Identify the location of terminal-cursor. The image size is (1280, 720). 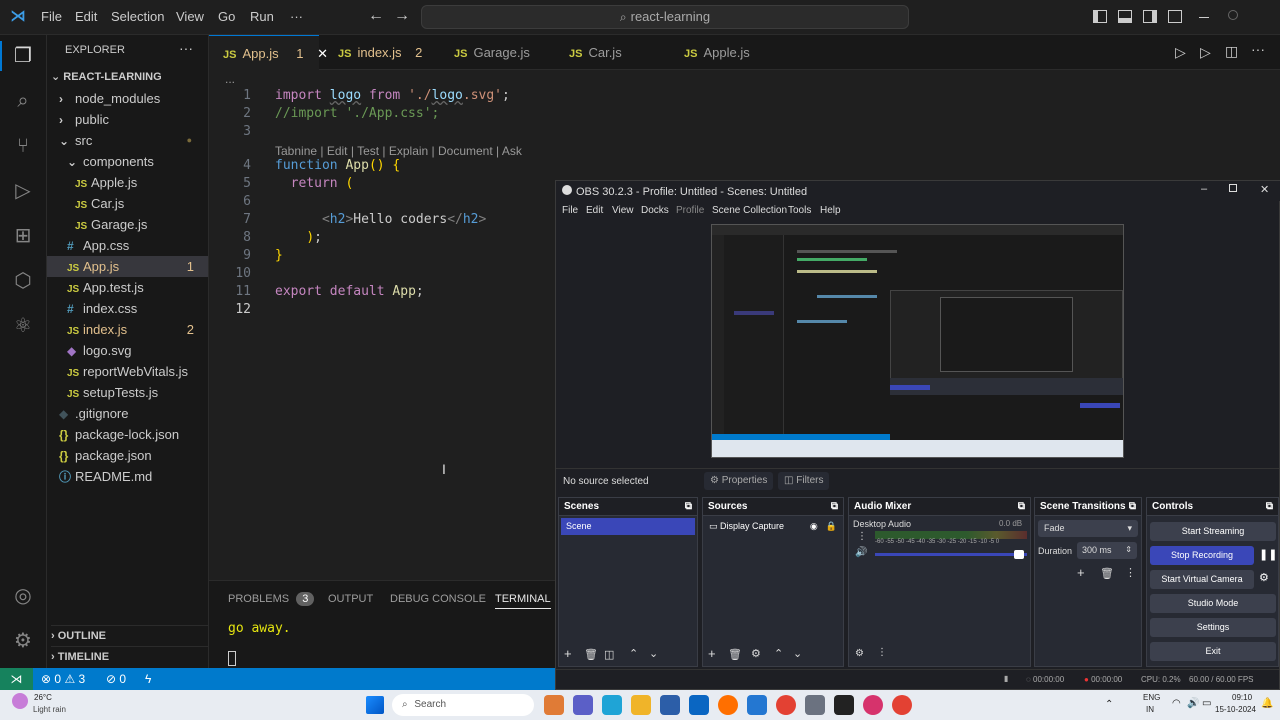
(232, 658).